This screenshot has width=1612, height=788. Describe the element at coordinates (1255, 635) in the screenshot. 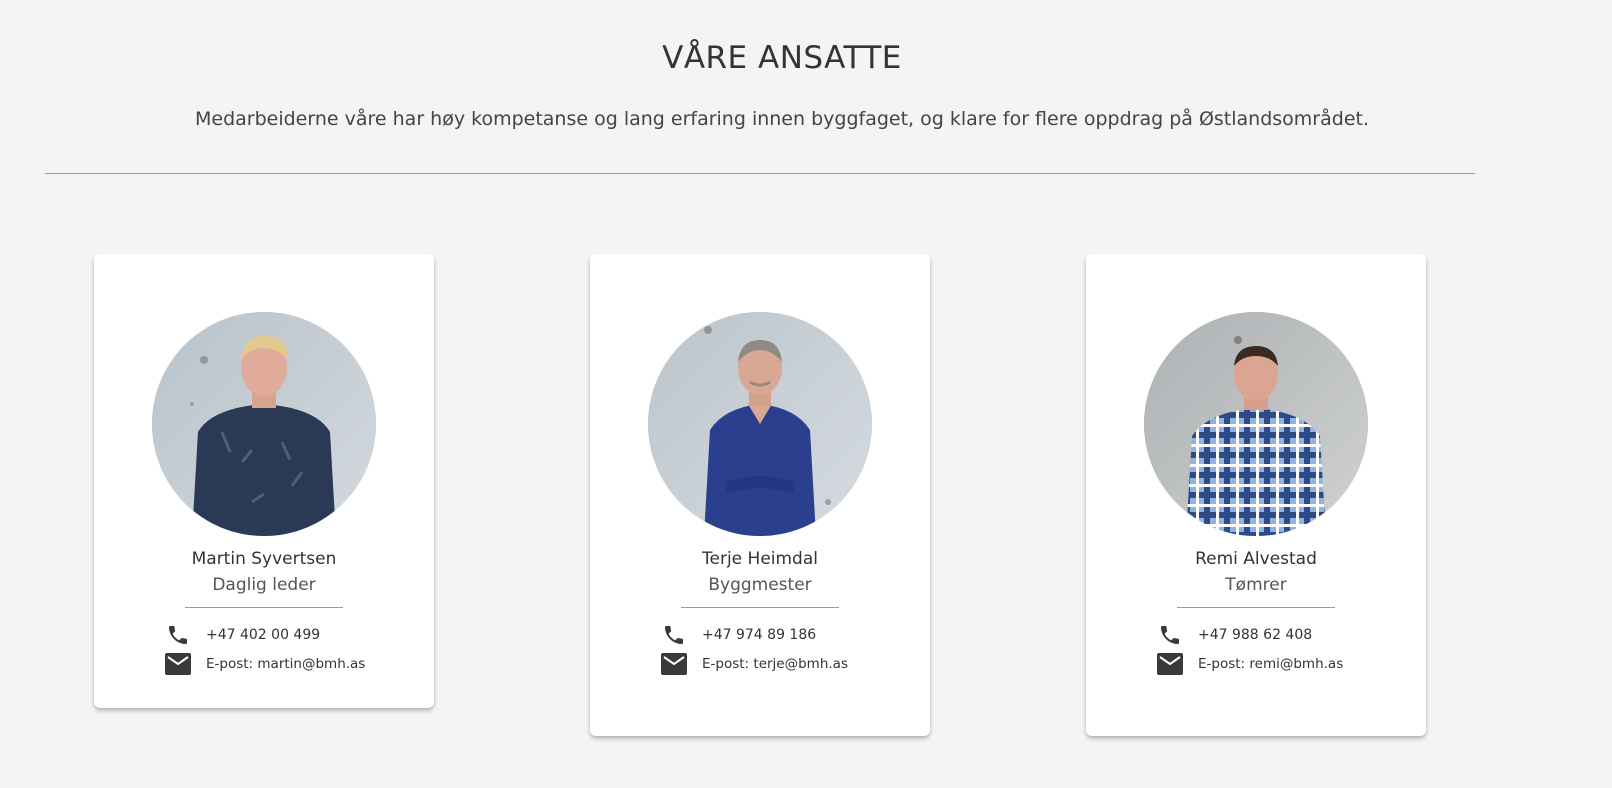

I see `phone-number: +47 988 62 408` at that location.